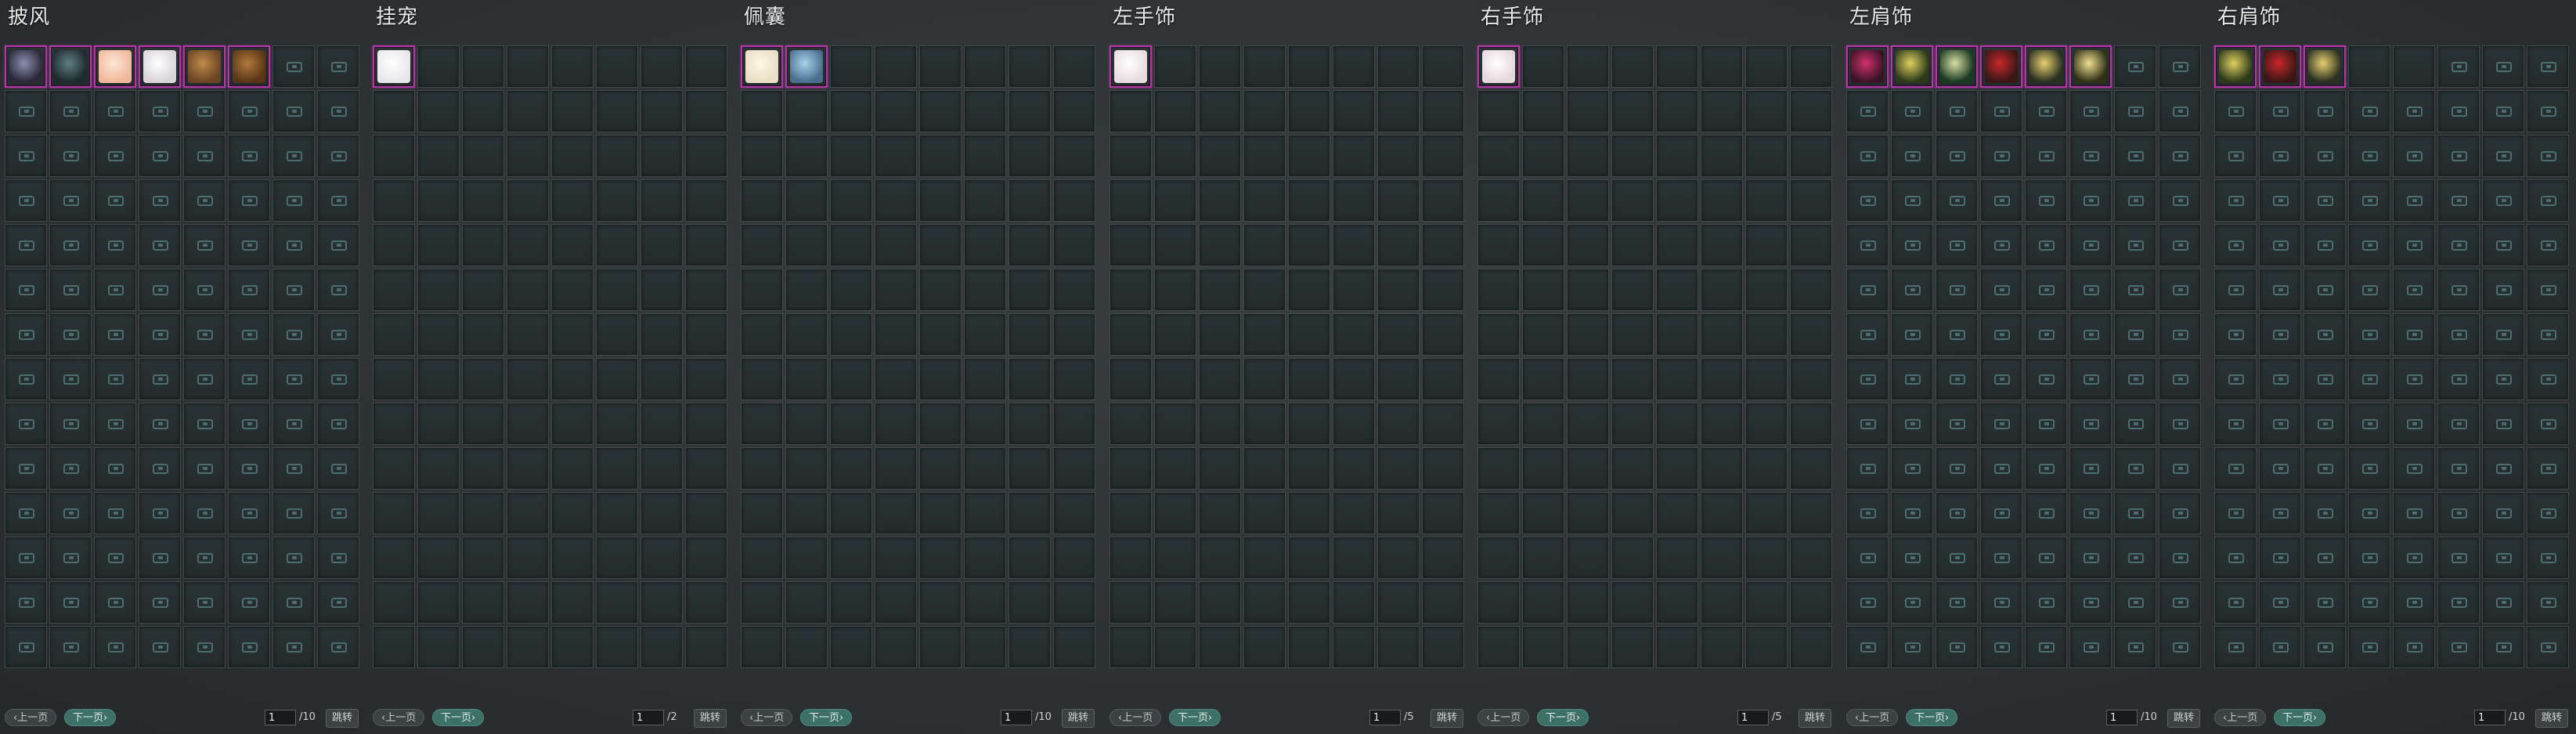 The width and height of the screenshot is (2576, 734). I want to click on page-number-input, so click(1753, 718).